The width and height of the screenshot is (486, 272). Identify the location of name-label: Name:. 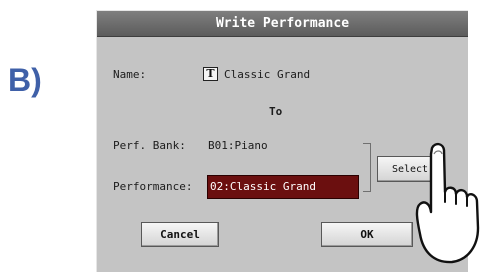
(130, 74).